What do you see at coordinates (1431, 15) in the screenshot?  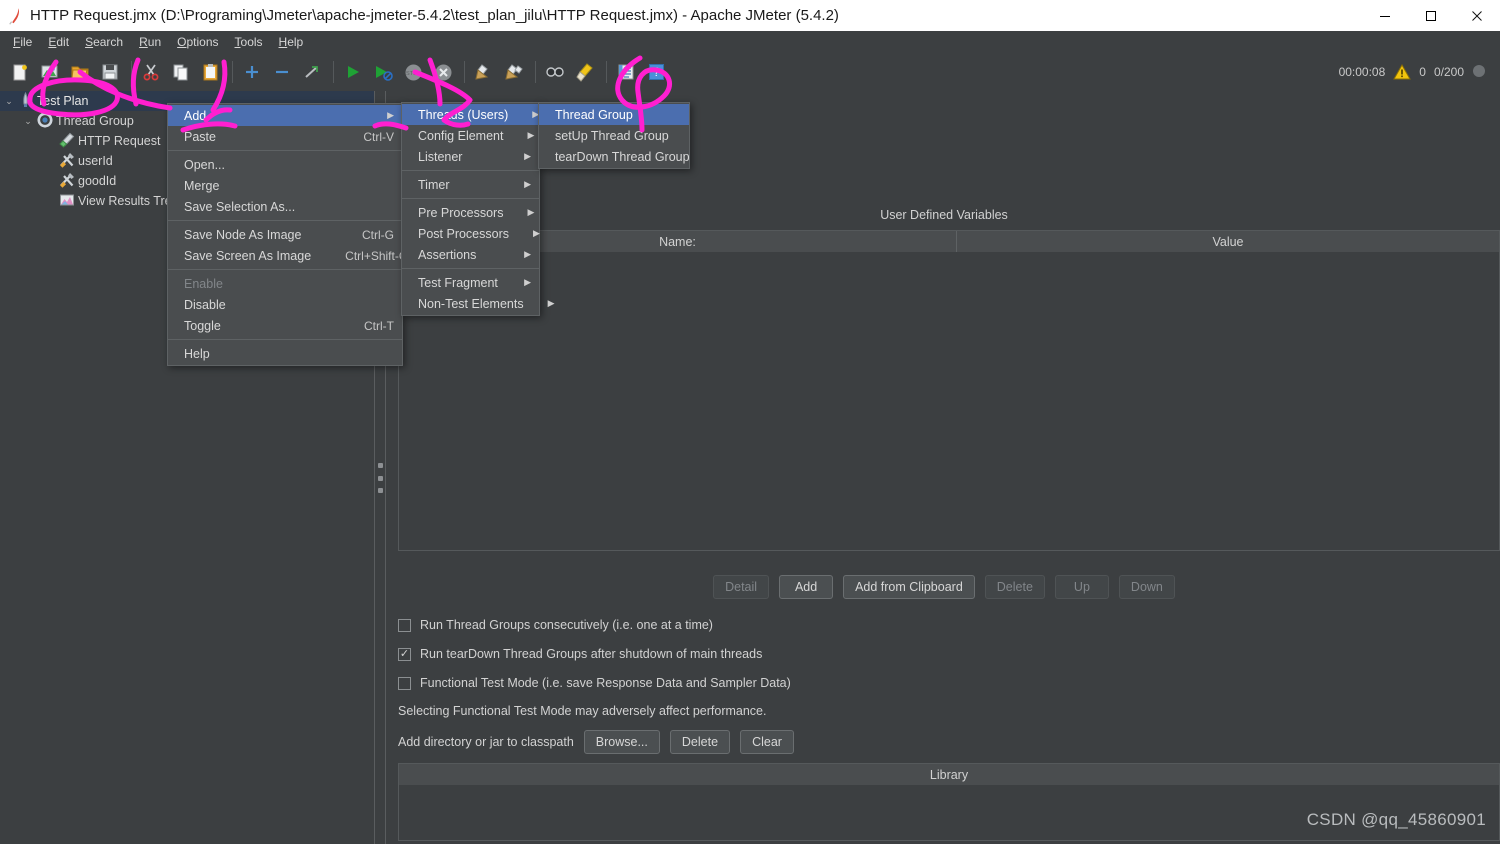 I see `maximize-button` at bounding box center [1431, 15].